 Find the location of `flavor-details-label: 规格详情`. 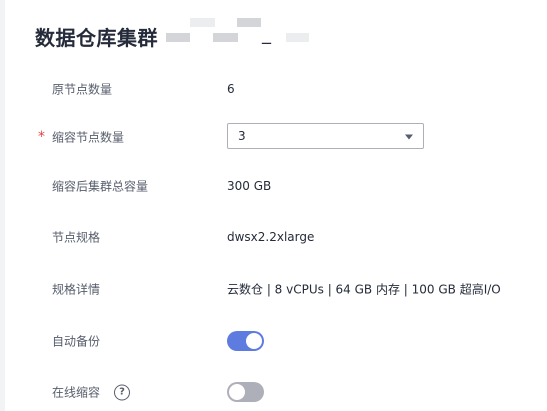

flavor-details-label: 规格详情 is located at coordinates (76, 289).